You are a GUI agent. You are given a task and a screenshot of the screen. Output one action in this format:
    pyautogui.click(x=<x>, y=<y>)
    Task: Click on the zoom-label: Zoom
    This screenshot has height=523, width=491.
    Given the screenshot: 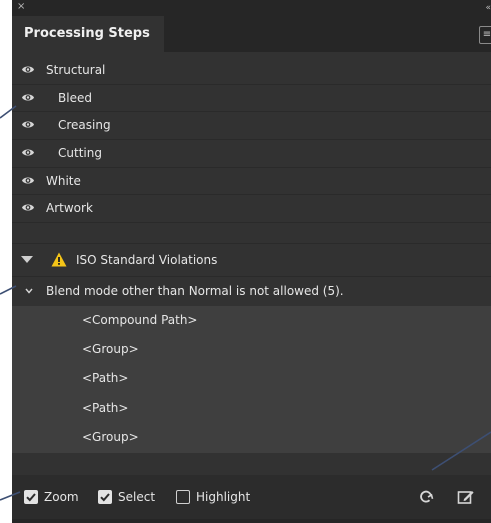 What is the action you would take?
    pyautogui.click(x=61, y=497)
    